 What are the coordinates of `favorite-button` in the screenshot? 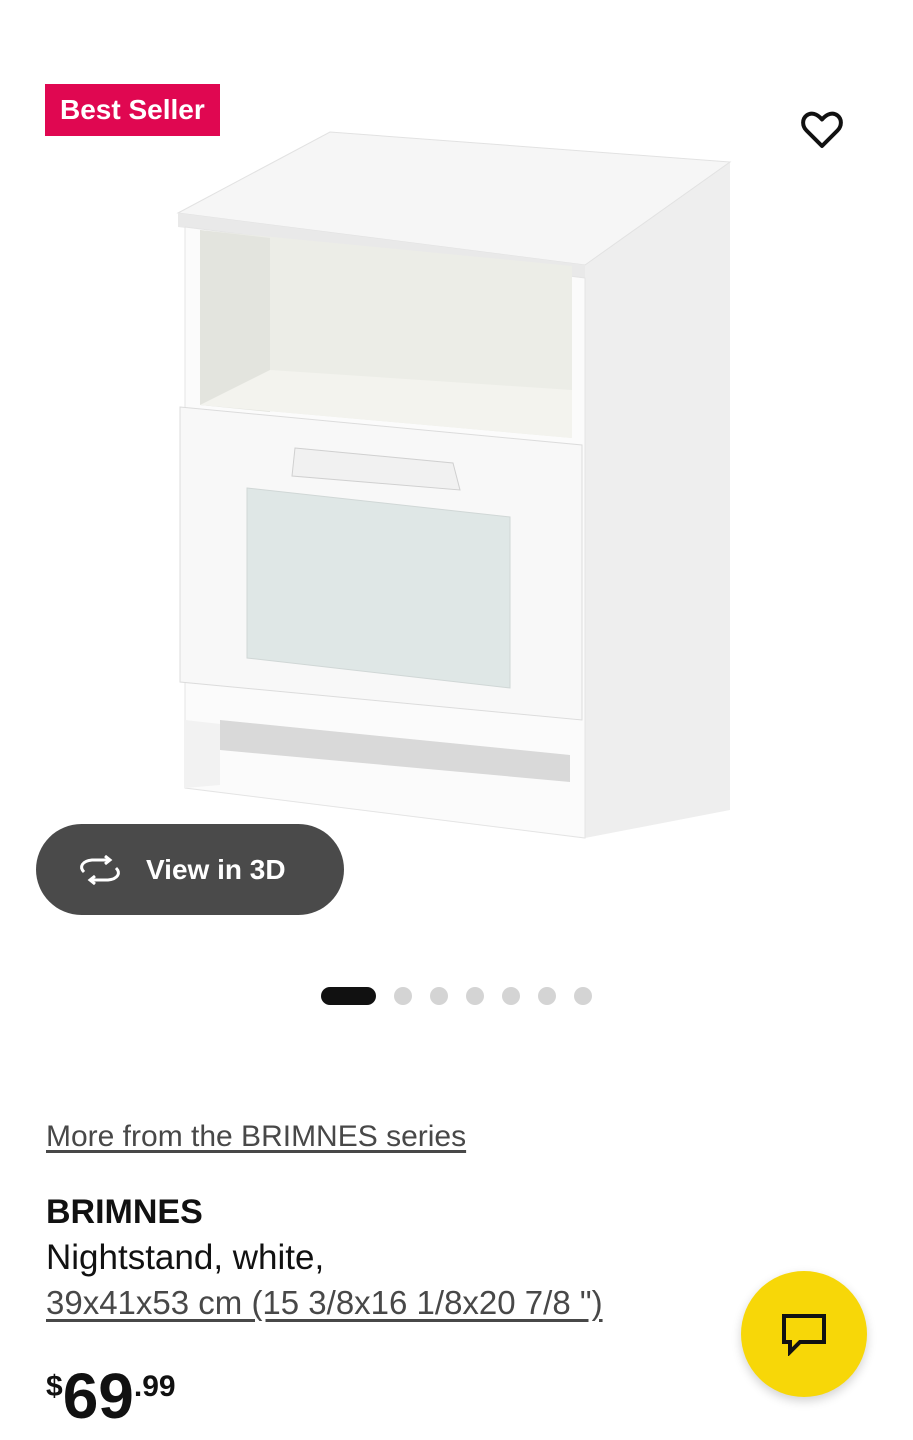 It's located at (822, 130).